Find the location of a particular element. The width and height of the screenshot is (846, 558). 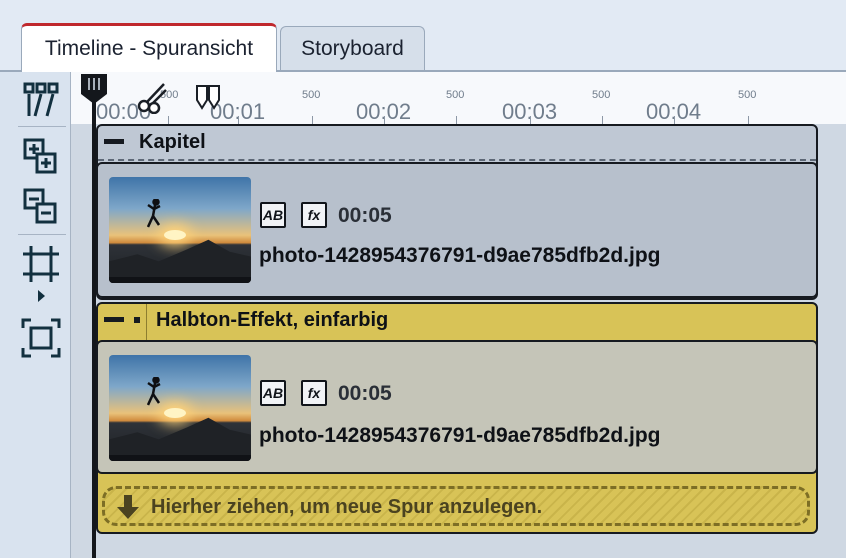

track-divider is located at coordinates (457, 160).